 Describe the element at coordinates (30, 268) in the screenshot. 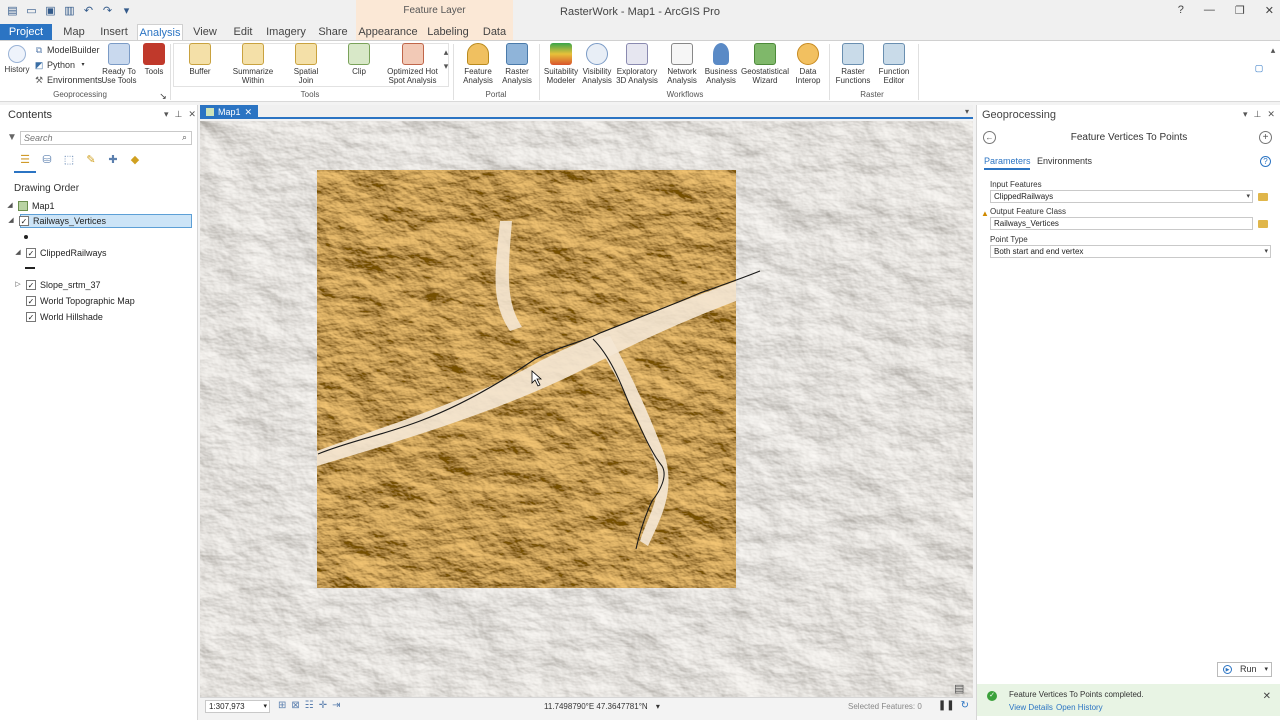

I see `line-symbol-icon` at that location.